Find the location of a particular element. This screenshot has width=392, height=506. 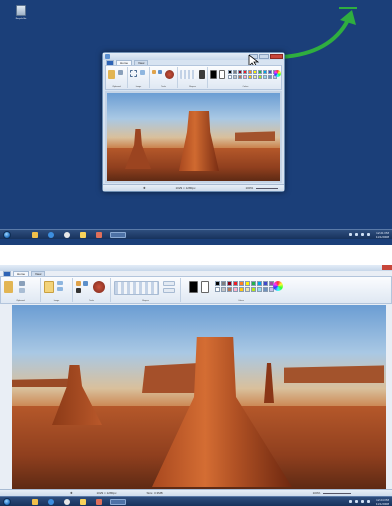

title-bar is located at coordinates (196, 268).